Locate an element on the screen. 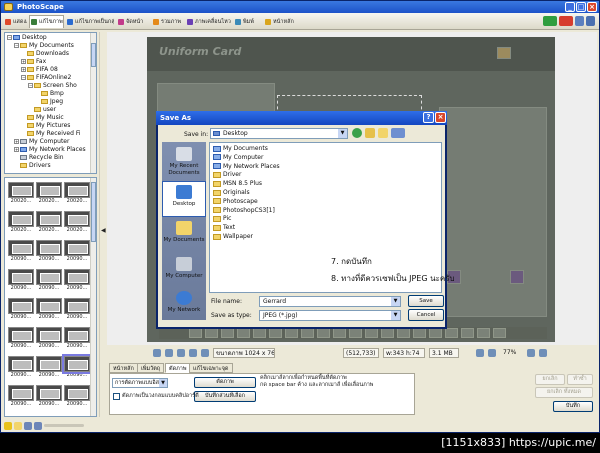  dialog-cancel-button: Cancel is located at coordinates (426, 315).